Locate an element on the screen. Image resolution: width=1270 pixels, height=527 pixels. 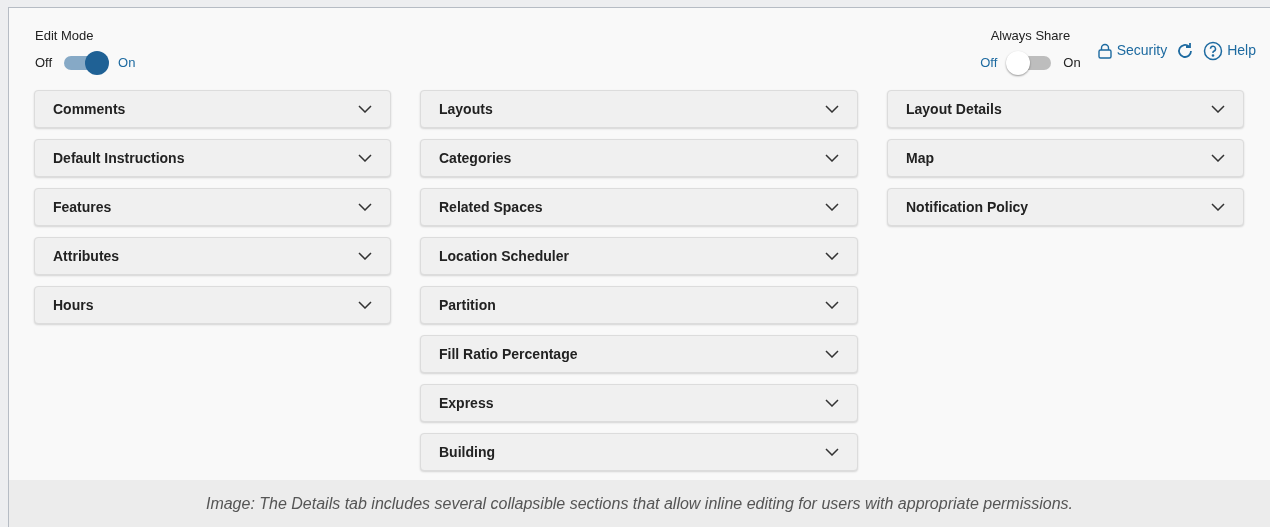
section-header: Features is located at coordinates (212, 207).